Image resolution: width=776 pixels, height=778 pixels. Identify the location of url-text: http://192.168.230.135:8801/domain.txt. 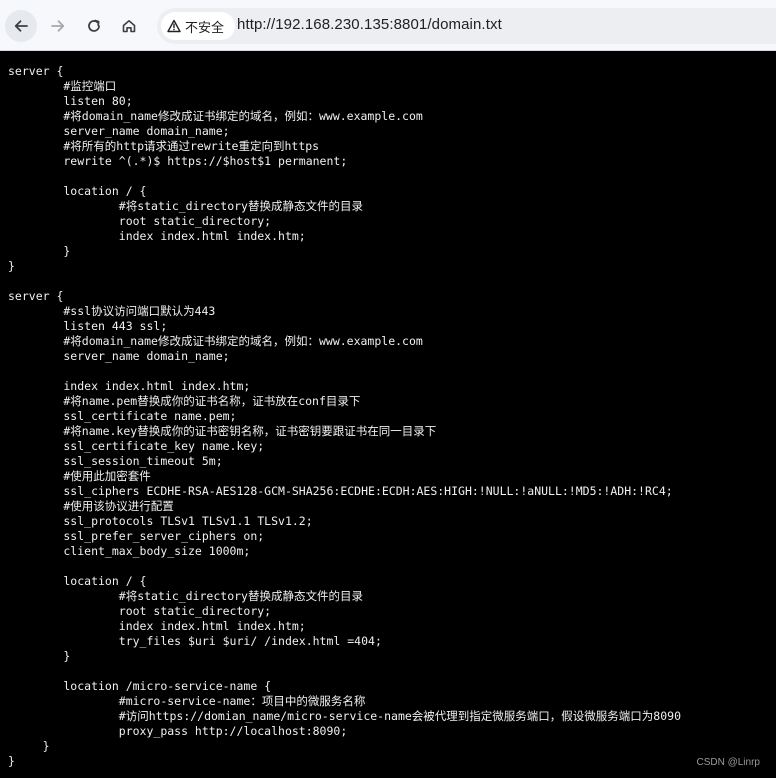
(369, 24).